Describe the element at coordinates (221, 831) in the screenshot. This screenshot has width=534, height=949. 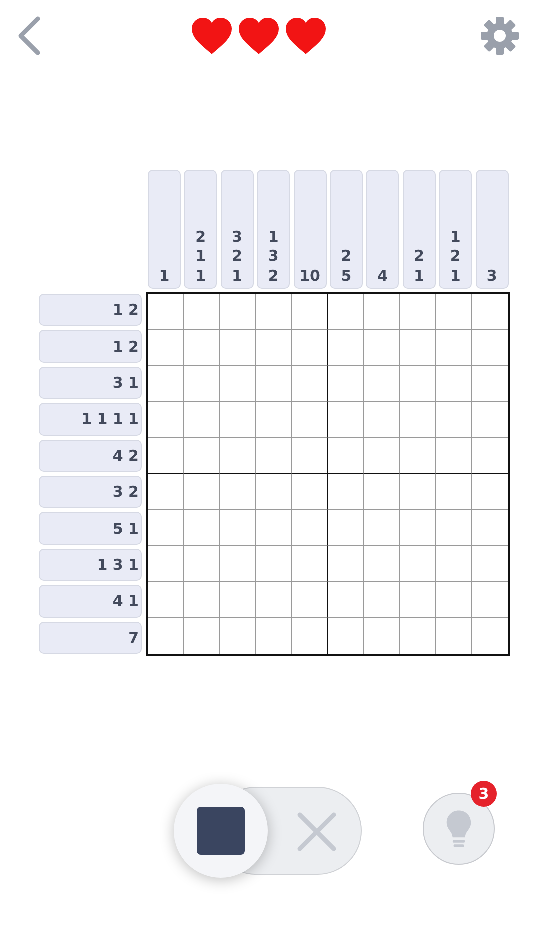
I see `square-icon` at that location.